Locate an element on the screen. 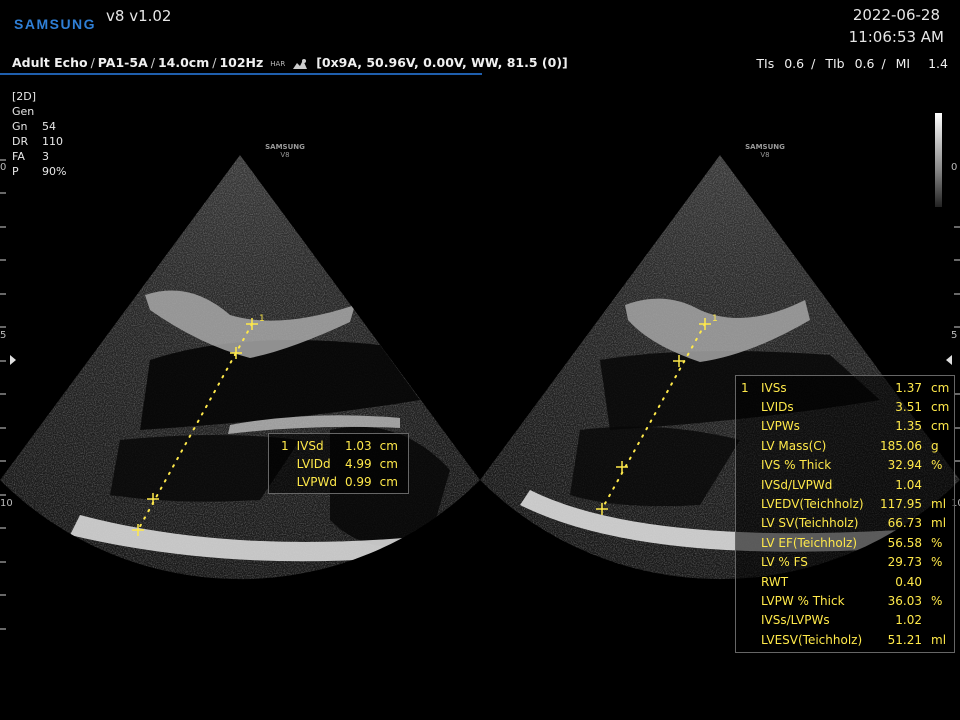  measurement-label: LVPWd is located at coordinates (316, 482).